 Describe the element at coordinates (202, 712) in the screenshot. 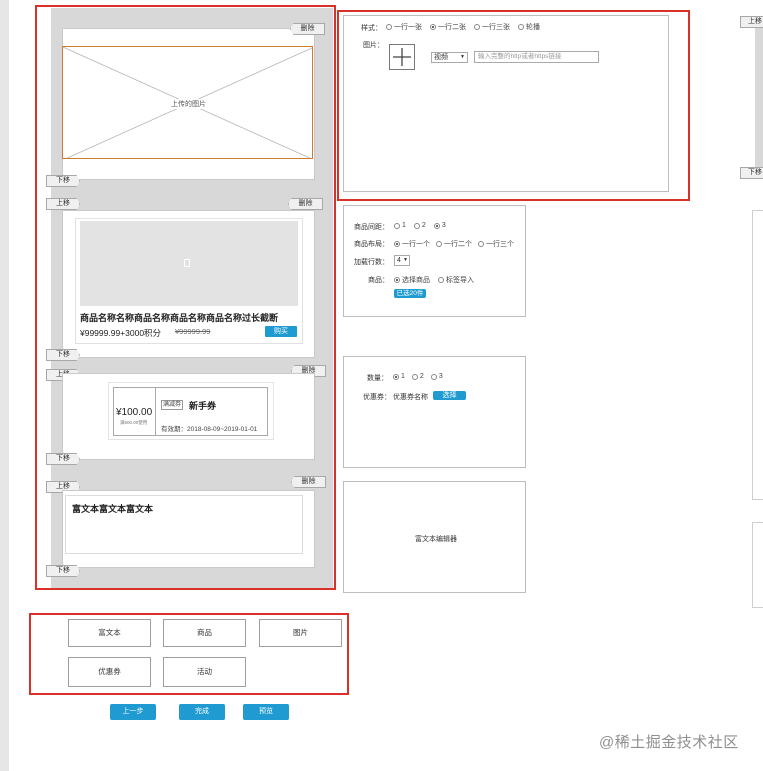

I see `done-button: 完成` at that location.